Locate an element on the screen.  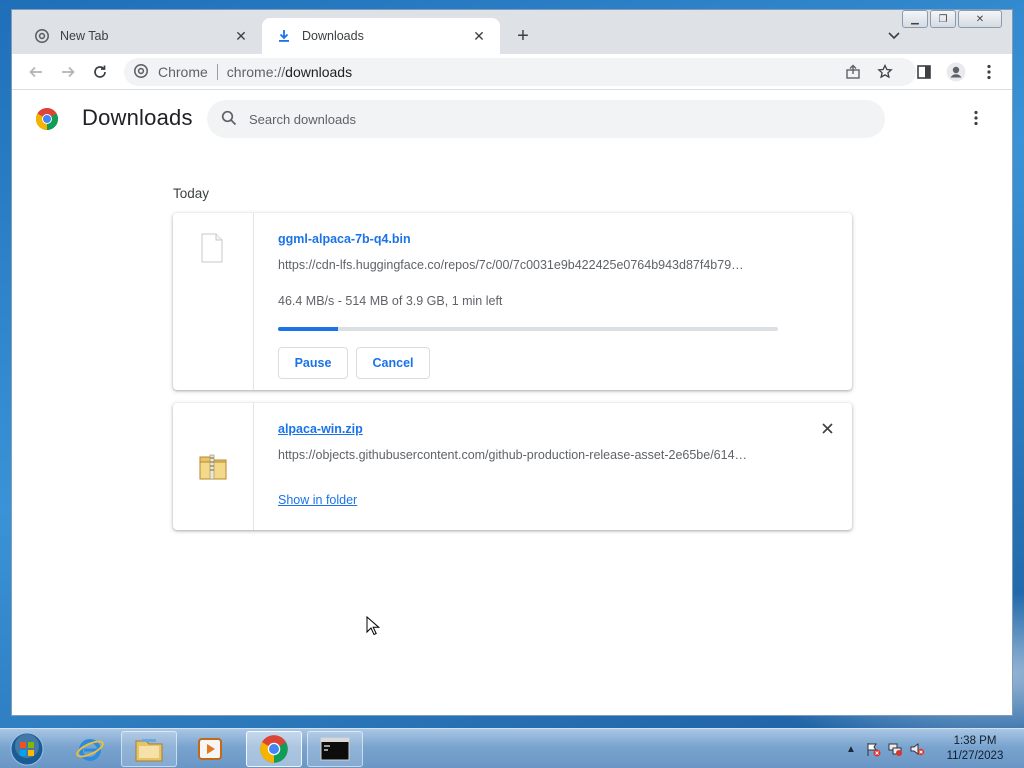
address-bar: Chrome chrome://downloads is located at coordinates (520, 72).